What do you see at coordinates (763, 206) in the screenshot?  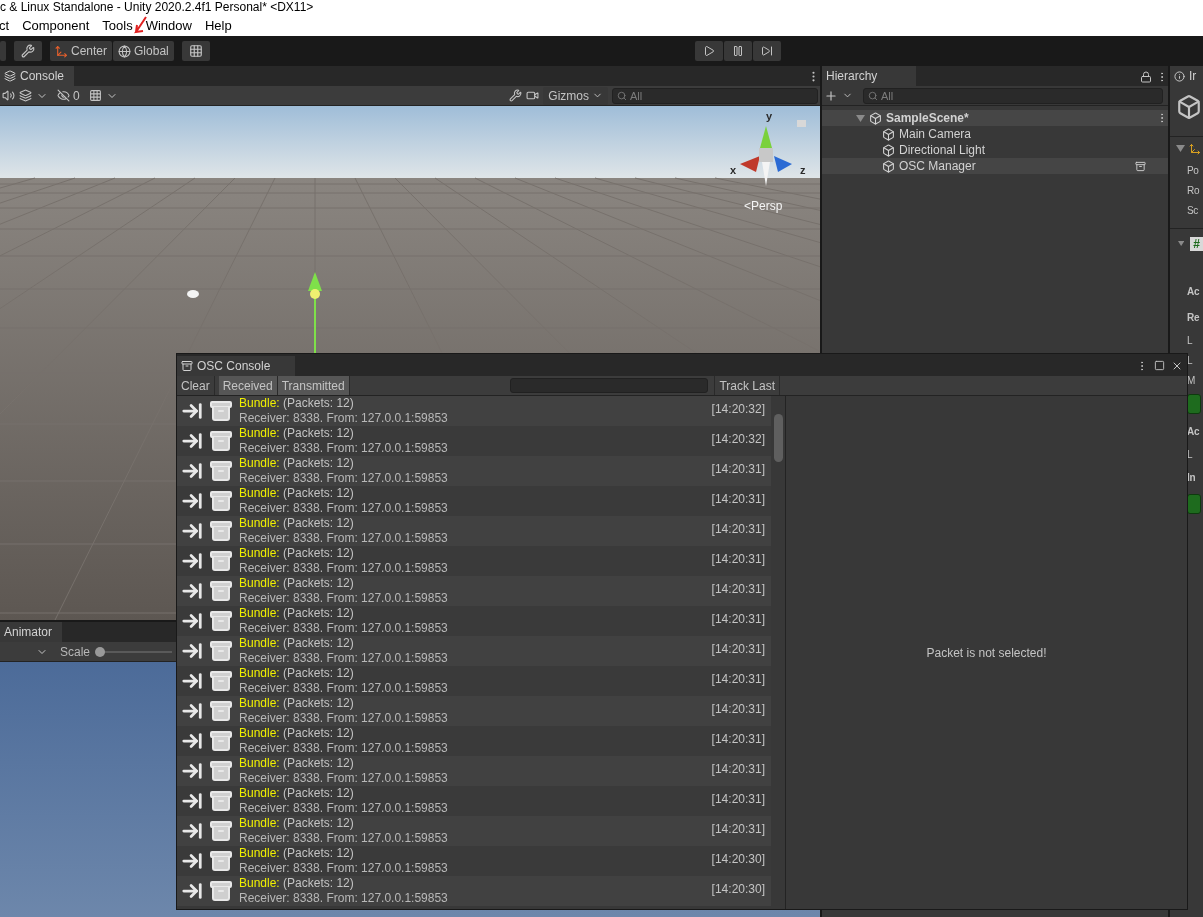 I see `projection-label: <Persp` at bounding box center [763, 206].